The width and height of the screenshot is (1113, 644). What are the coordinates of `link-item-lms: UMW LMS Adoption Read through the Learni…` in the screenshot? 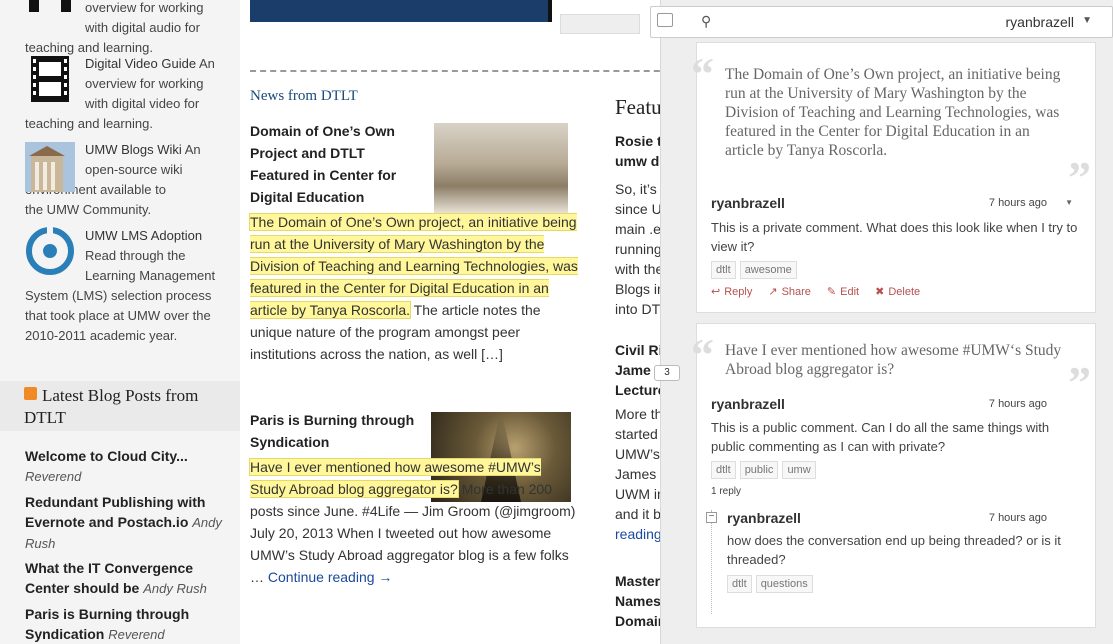 It's located at (130, 286).